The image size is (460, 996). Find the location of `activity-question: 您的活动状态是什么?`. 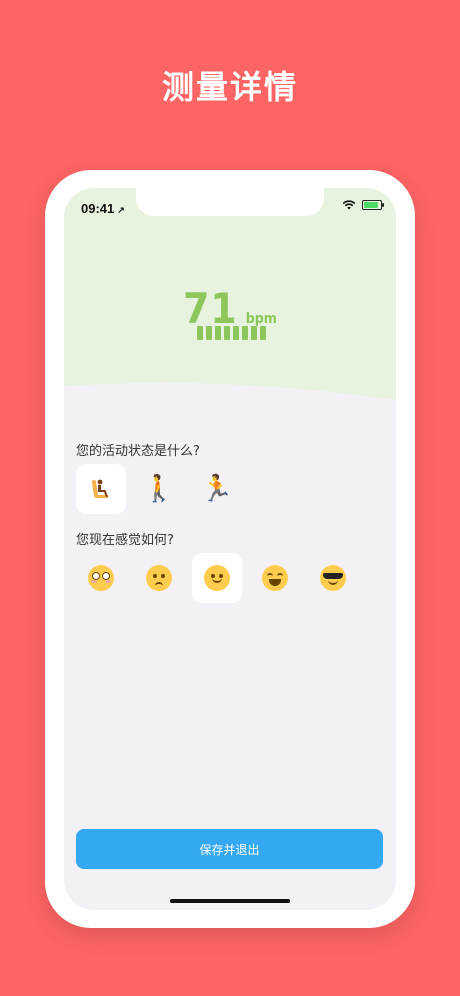

activity-question: 您的活动状态是什么? is located at coordinates (138, 451).